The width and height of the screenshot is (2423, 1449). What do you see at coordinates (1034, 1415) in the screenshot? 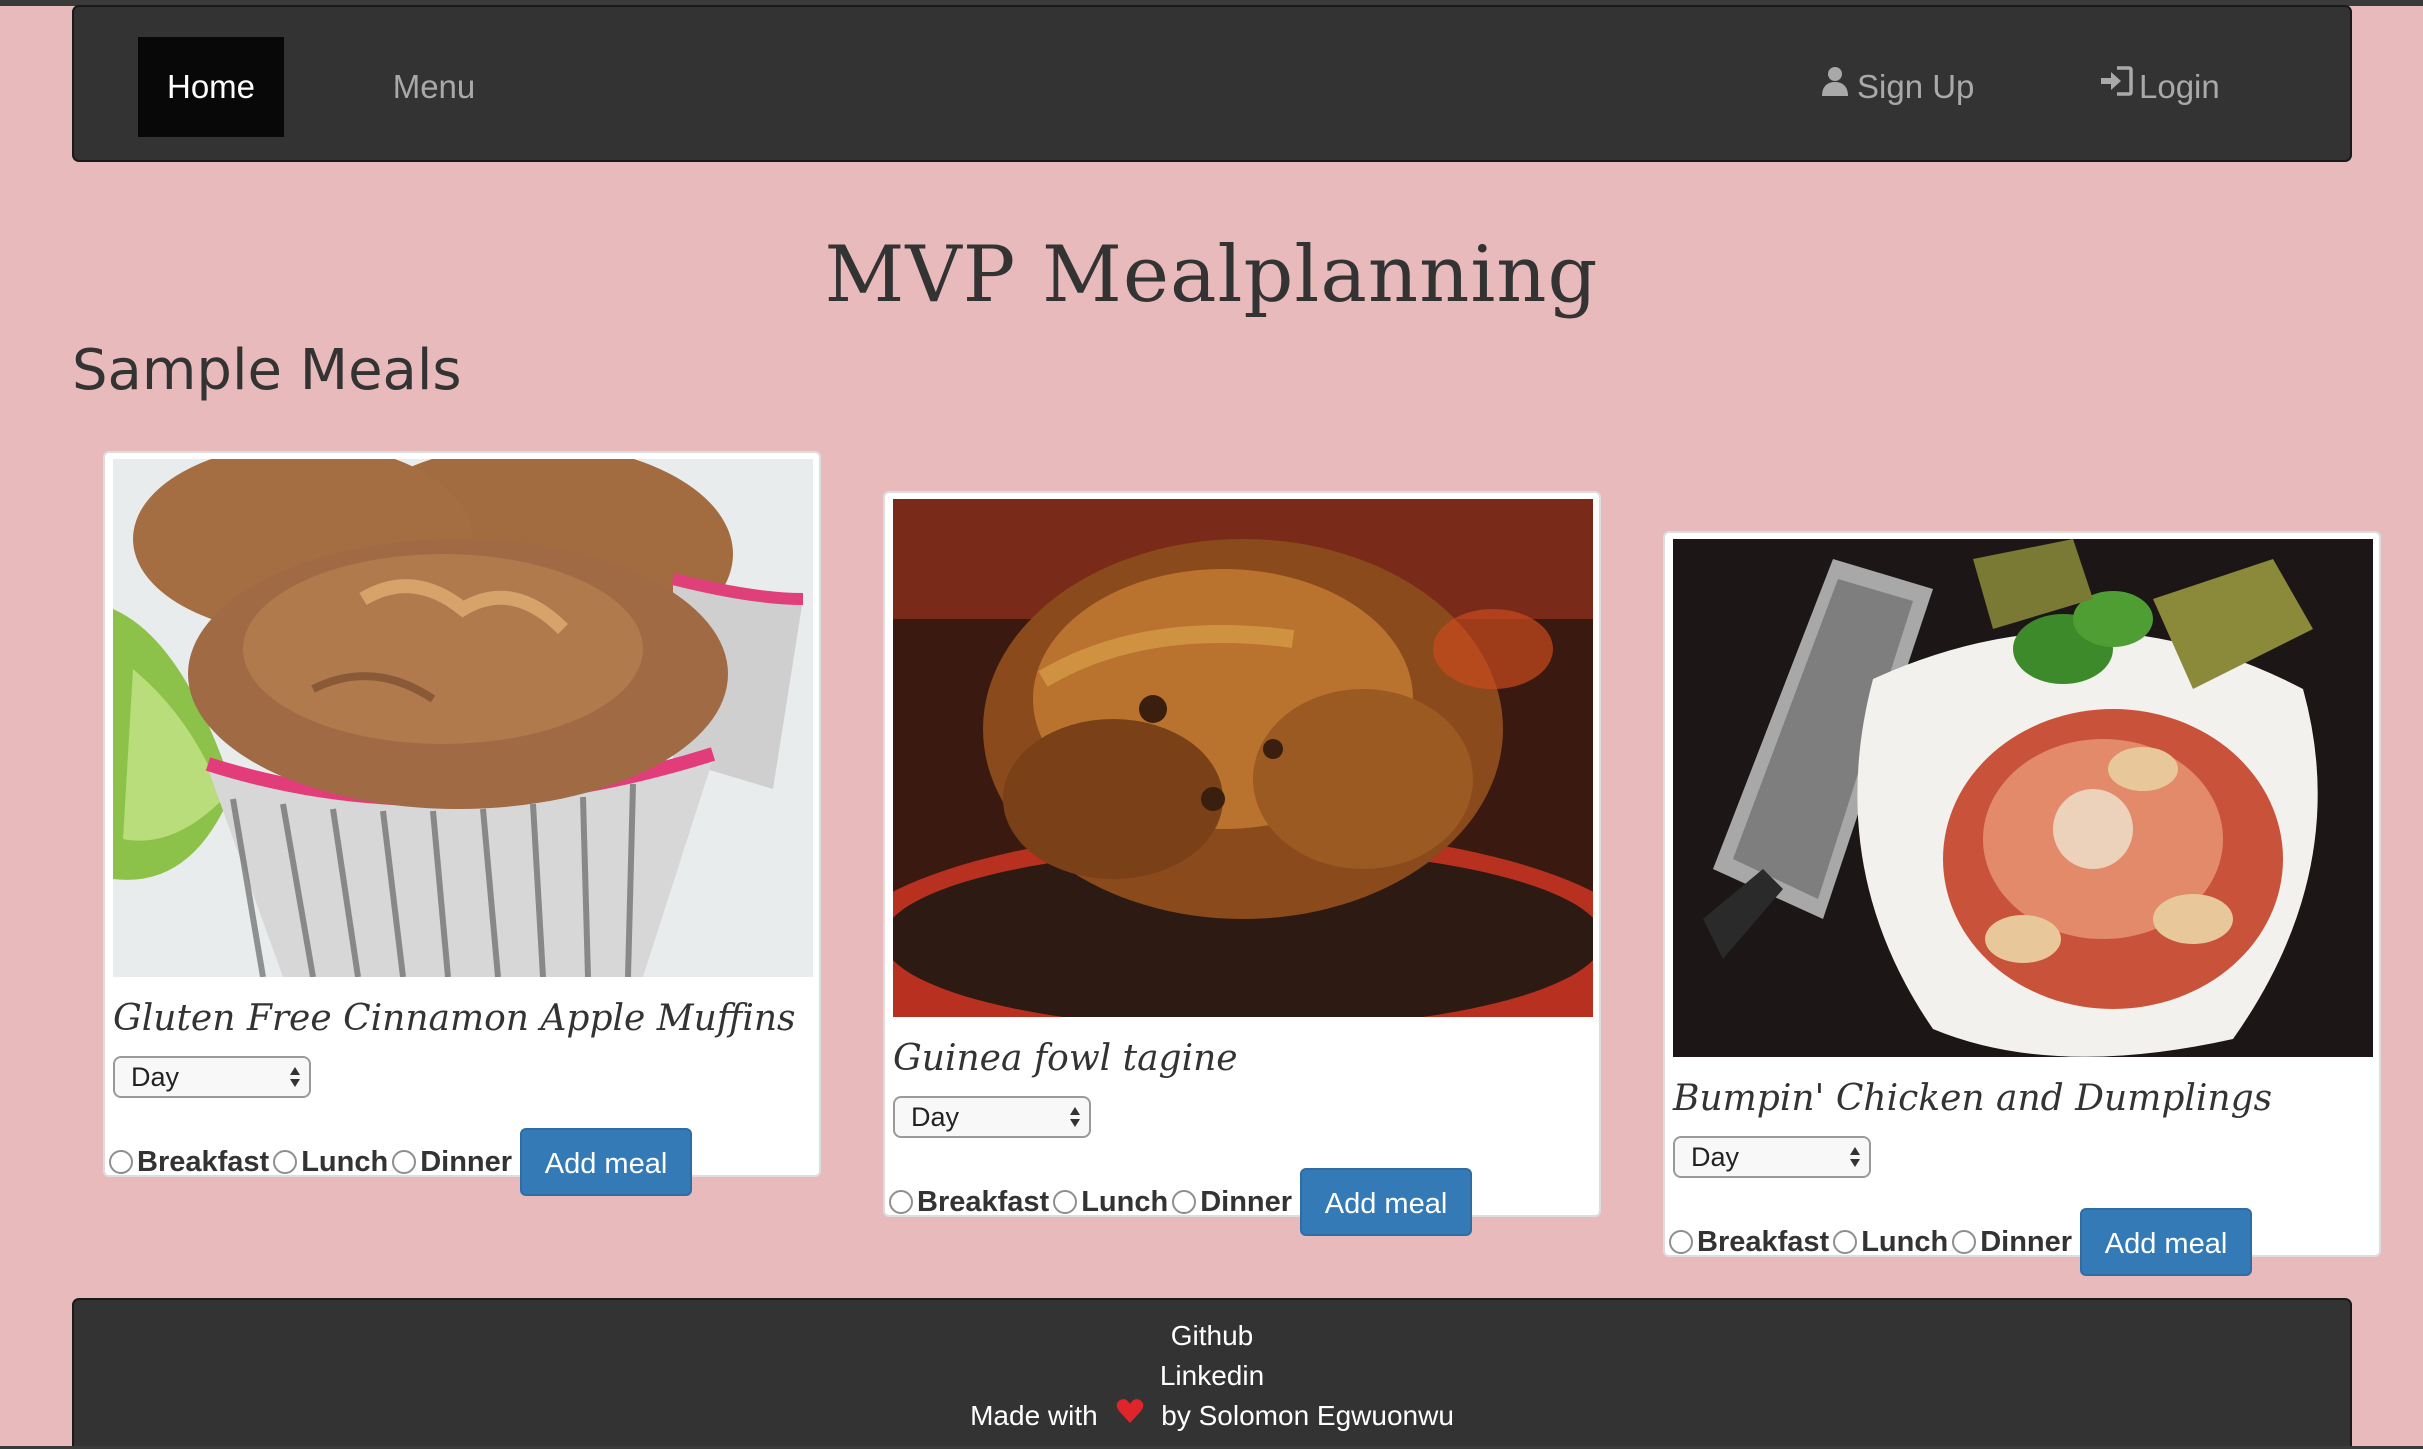
I see `made-with-prefix: Made with` at bounding box center [1034, 1415].